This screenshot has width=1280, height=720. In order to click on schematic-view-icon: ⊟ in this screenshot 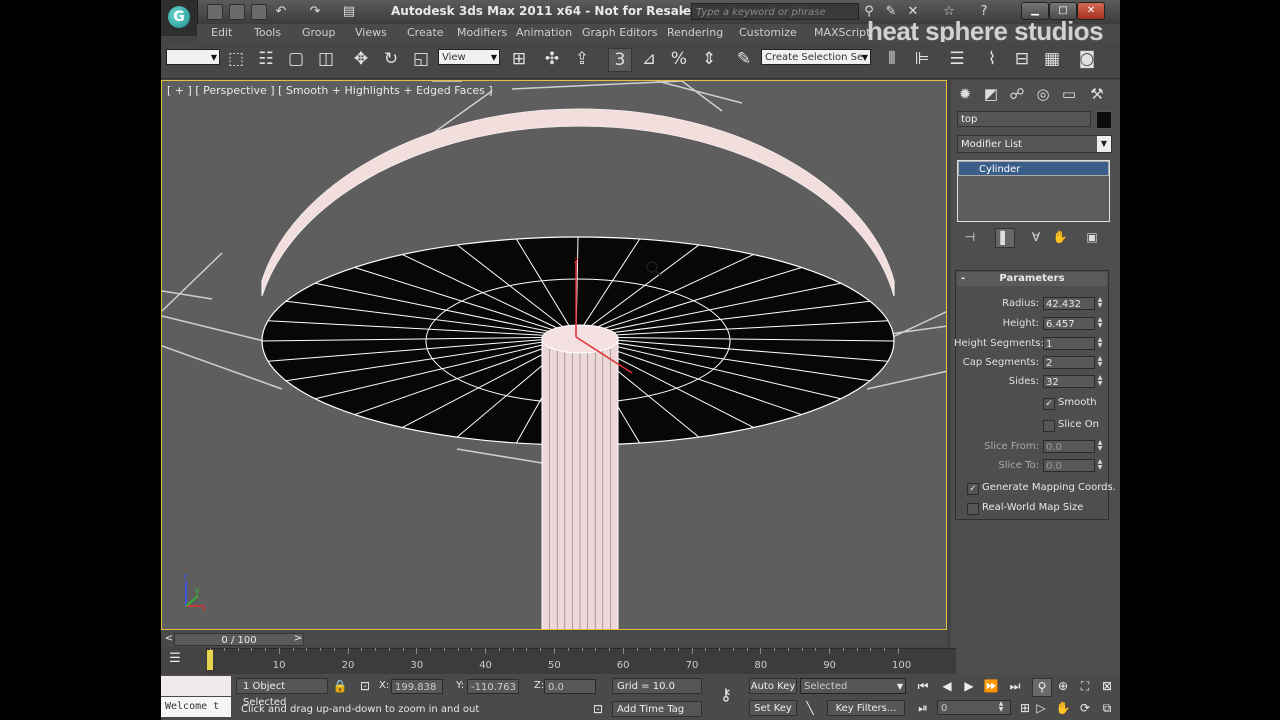, I will do `click(1022, 59)`.